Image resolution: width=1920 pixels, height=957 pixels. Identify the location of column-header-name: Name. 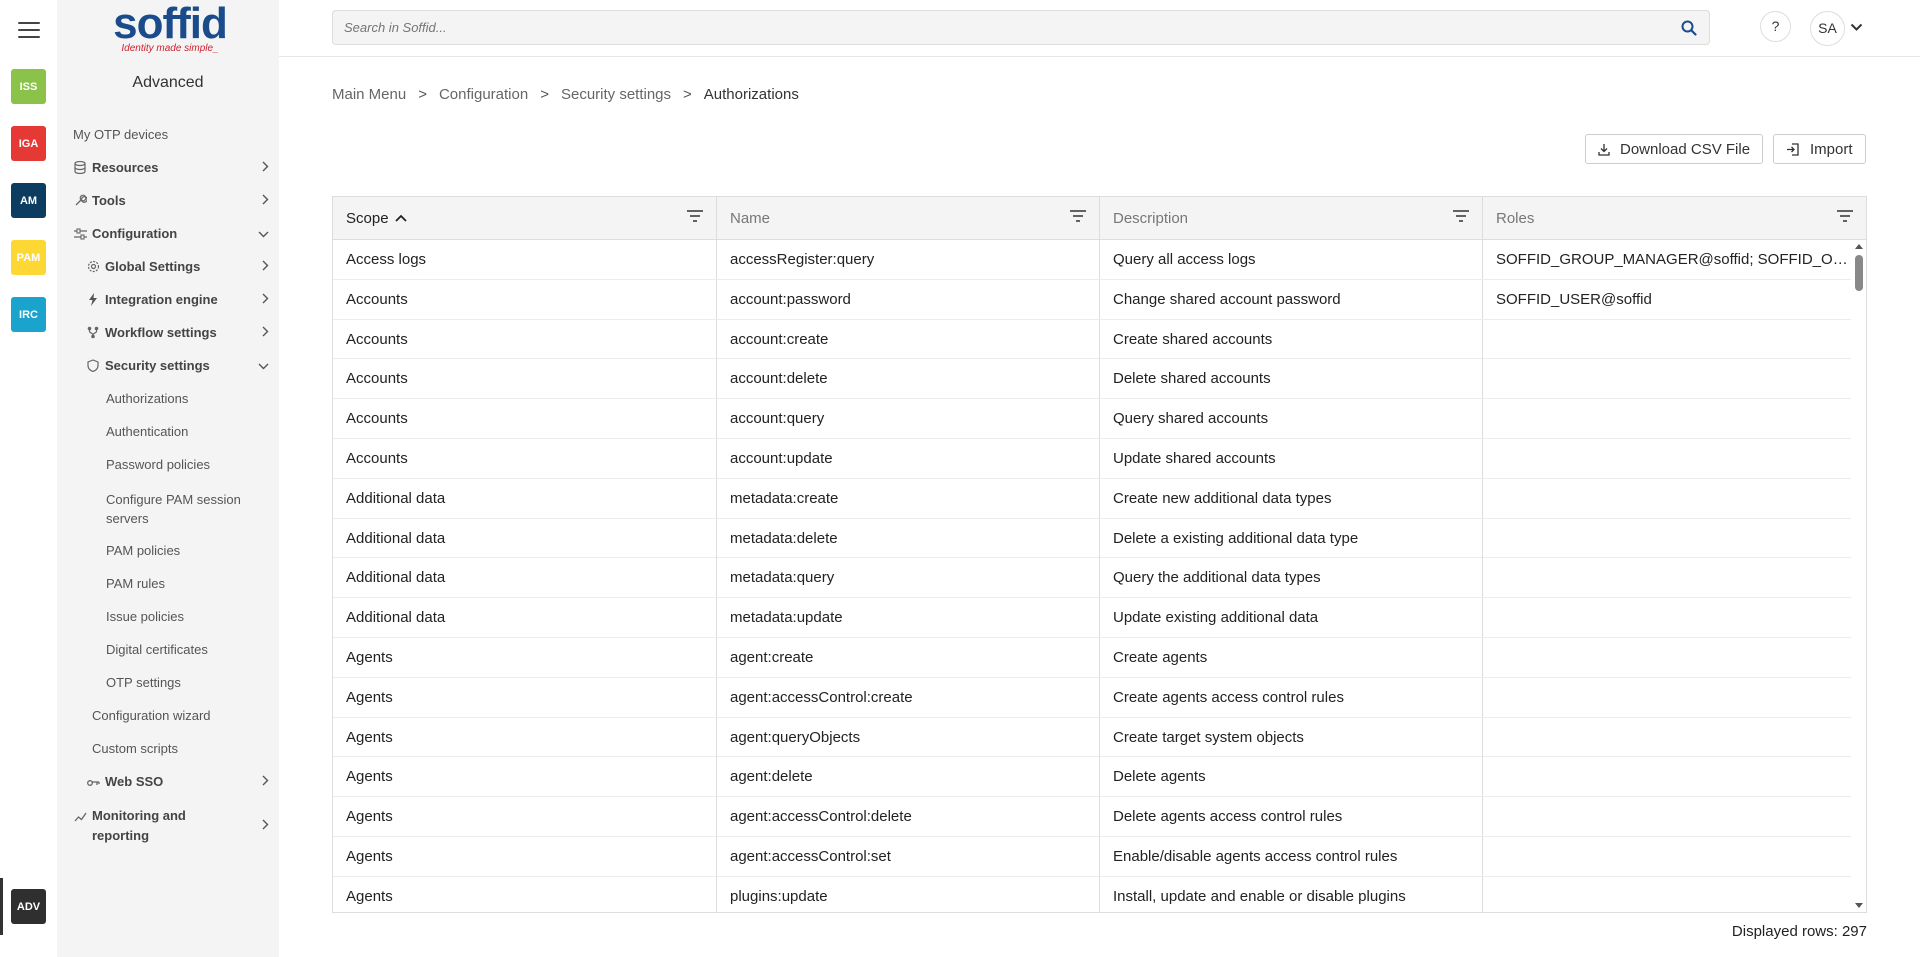
(908, 218).